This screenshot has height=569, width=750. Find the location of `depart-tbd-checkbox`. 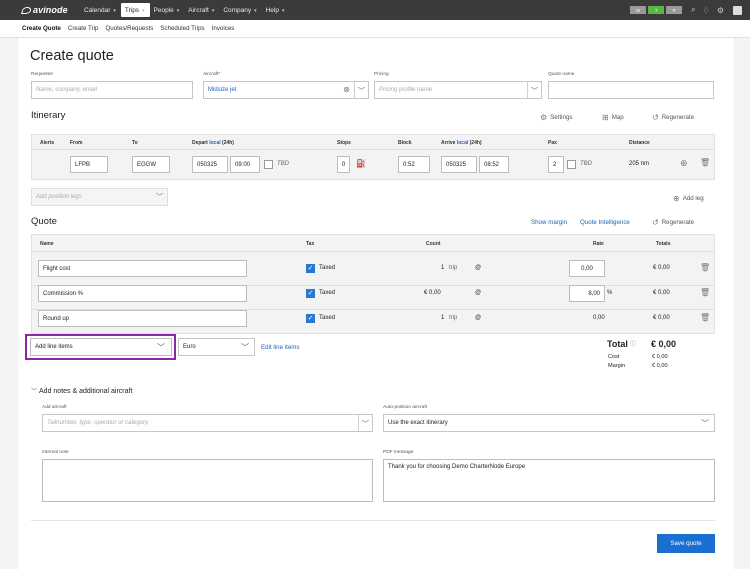

depart-tbd-checkbox is located at coordinates (268, 164).